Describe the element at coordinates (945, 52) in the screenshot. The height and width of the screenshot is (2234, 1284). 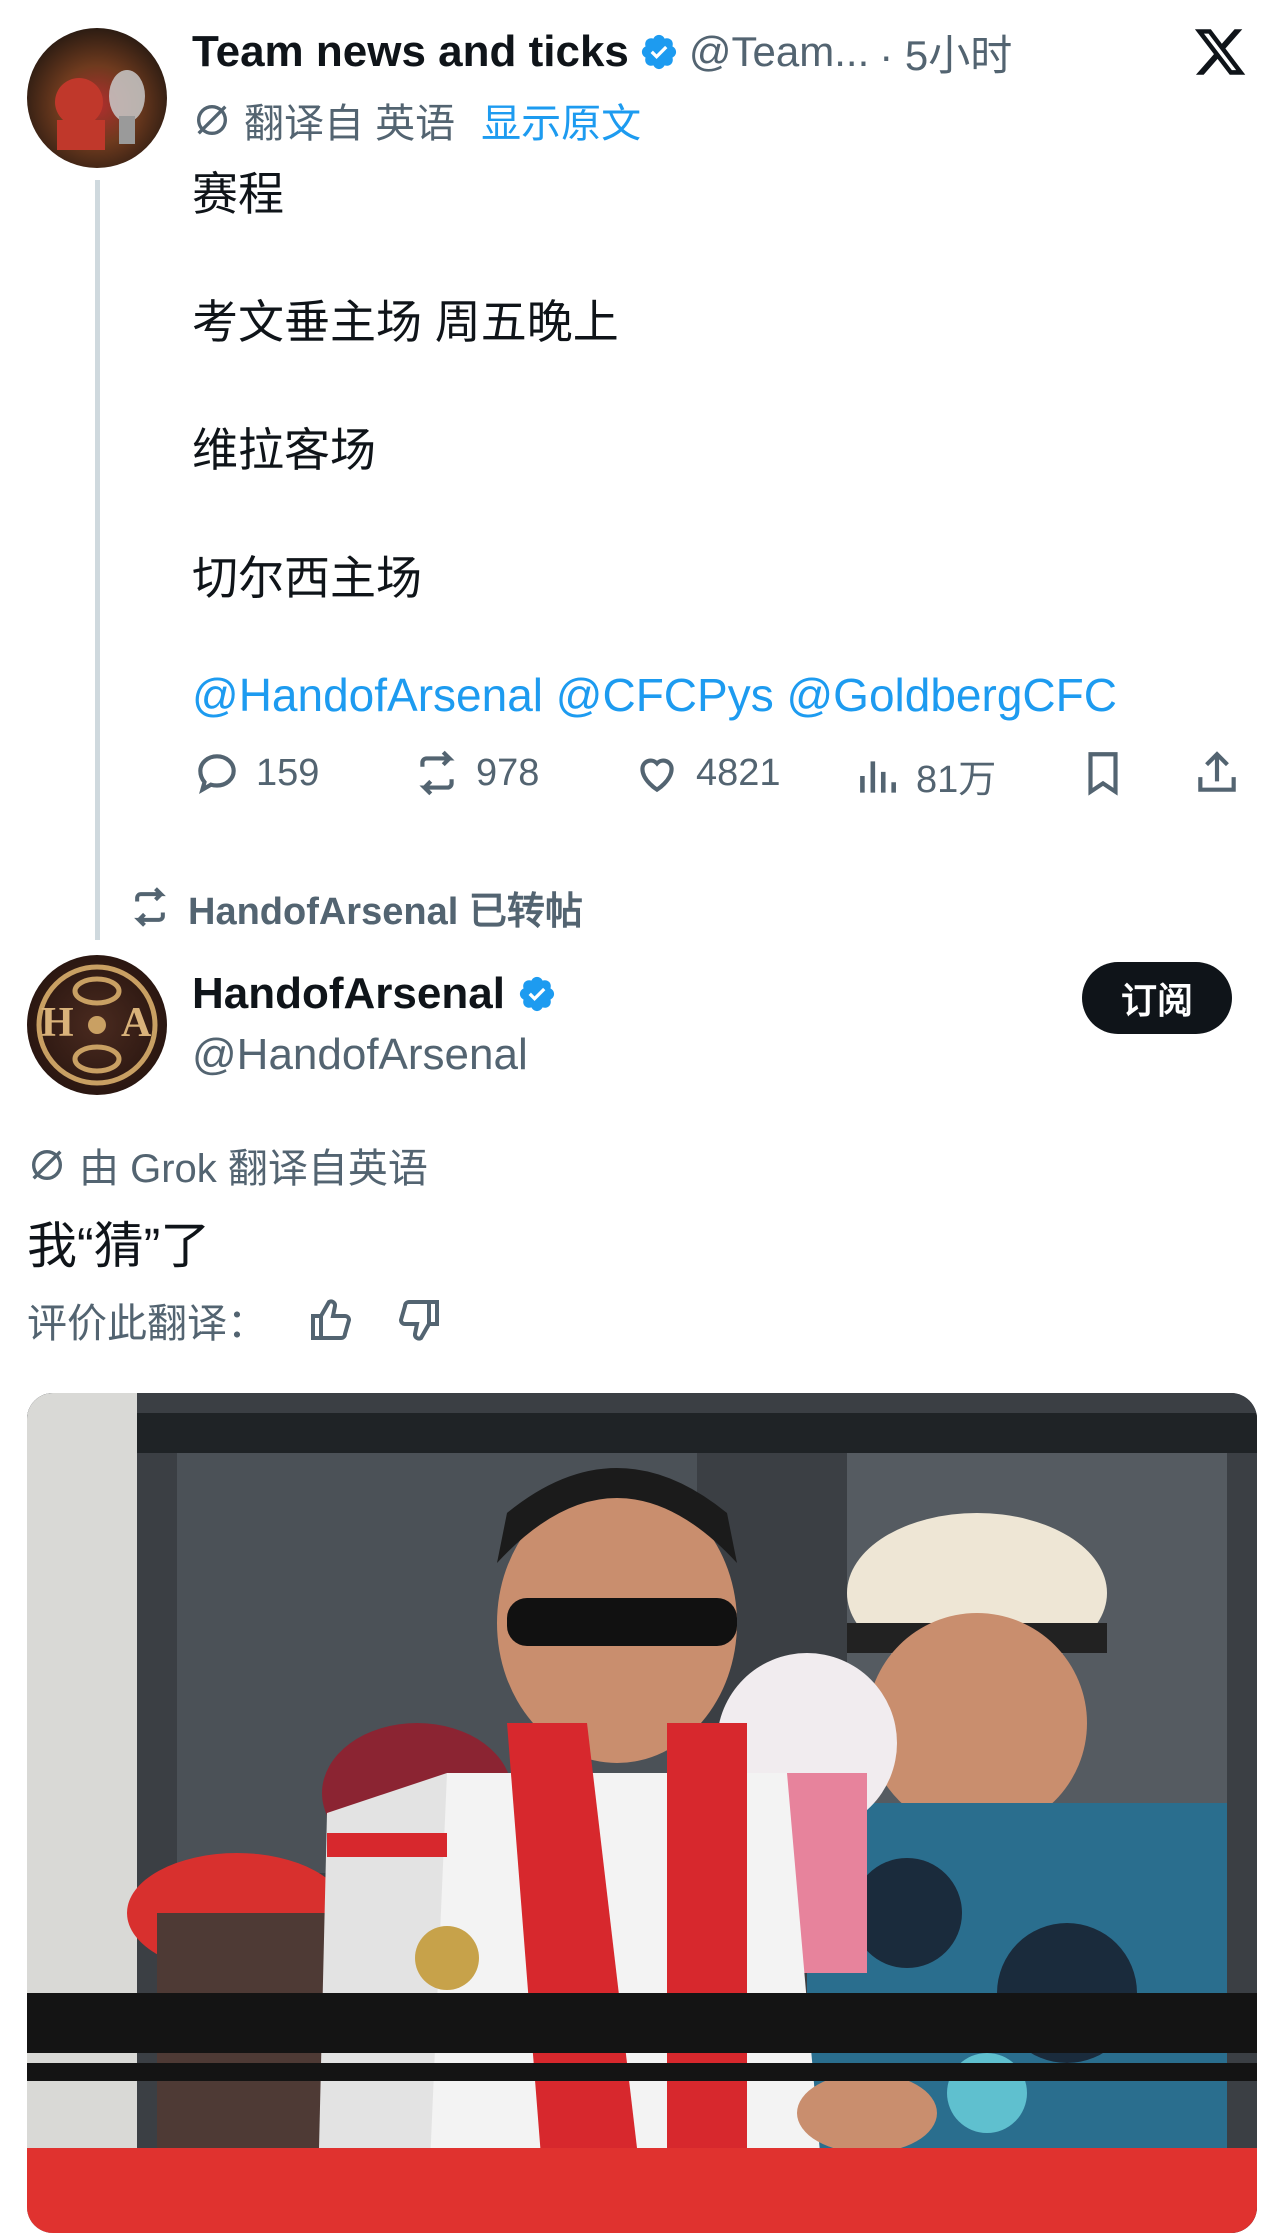
I see `timestamp: · 5小时` at that location.